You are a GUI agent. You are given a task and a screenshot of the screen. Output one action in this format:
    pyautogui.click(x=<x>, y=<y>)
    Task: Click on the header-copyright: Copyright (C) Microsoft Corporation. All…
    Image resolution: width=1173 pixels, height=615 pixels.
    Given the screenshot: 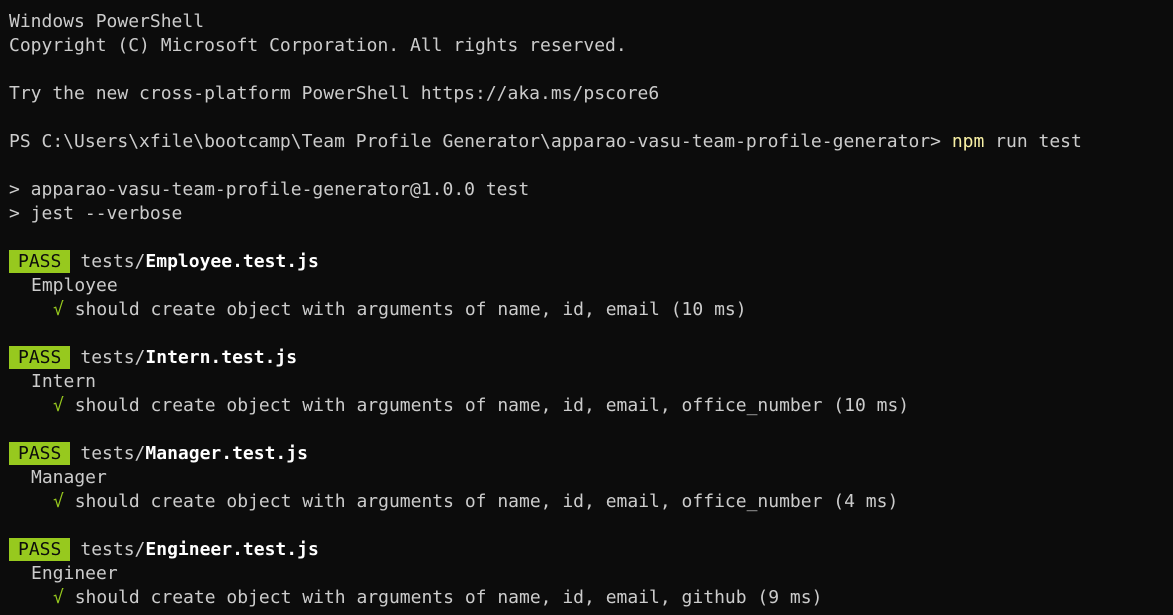 What is the action you would take?
    pyautogui.click(x=318, y=45)
    